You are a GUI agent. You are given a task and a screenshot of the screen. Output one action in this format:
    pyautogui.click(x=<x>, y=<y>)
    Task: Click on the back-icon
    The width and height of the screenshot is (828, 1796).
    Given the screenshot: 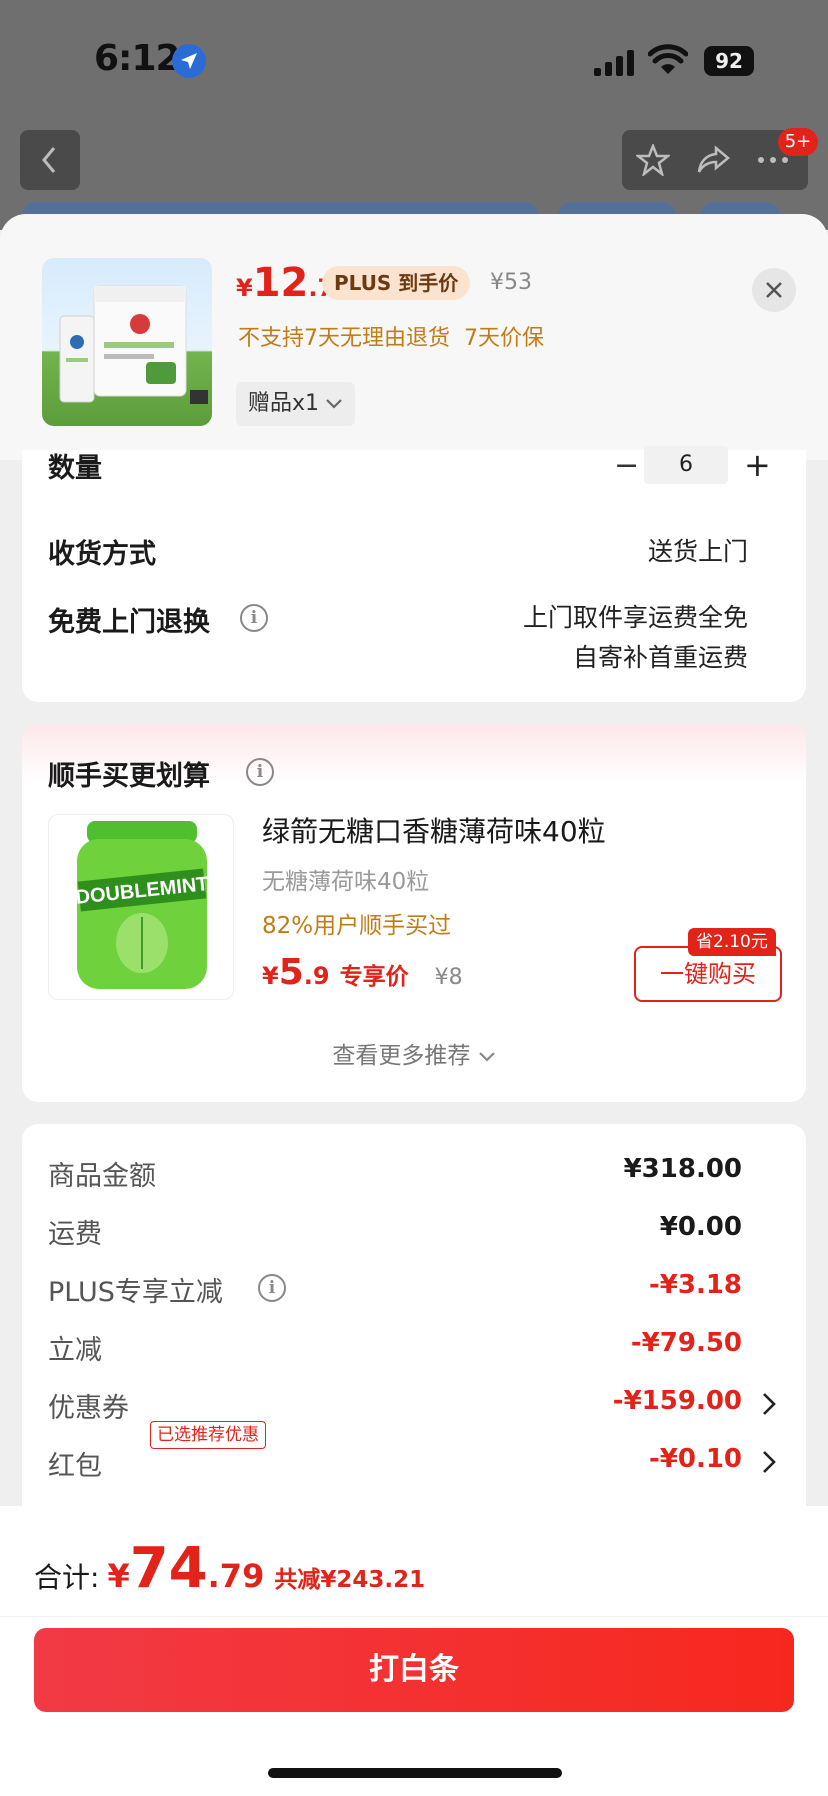 What is the action you would take?
    pyautogui.click(x=49, y=160)
    